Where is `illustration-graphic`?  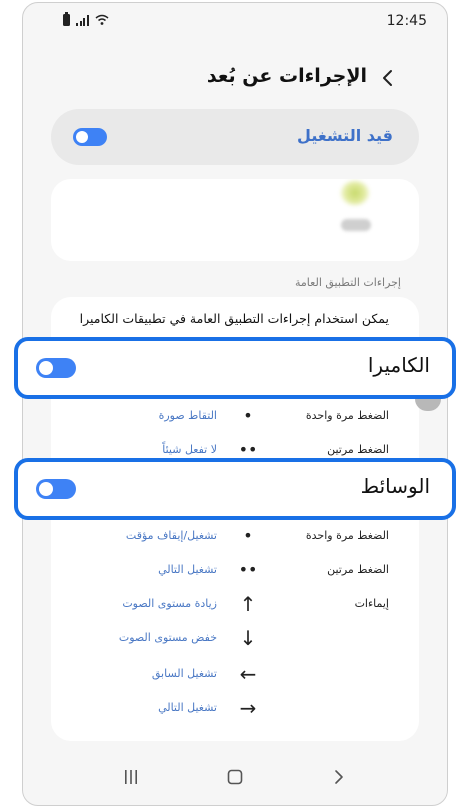
illustration-graphic is located at coordinates (355, 193).